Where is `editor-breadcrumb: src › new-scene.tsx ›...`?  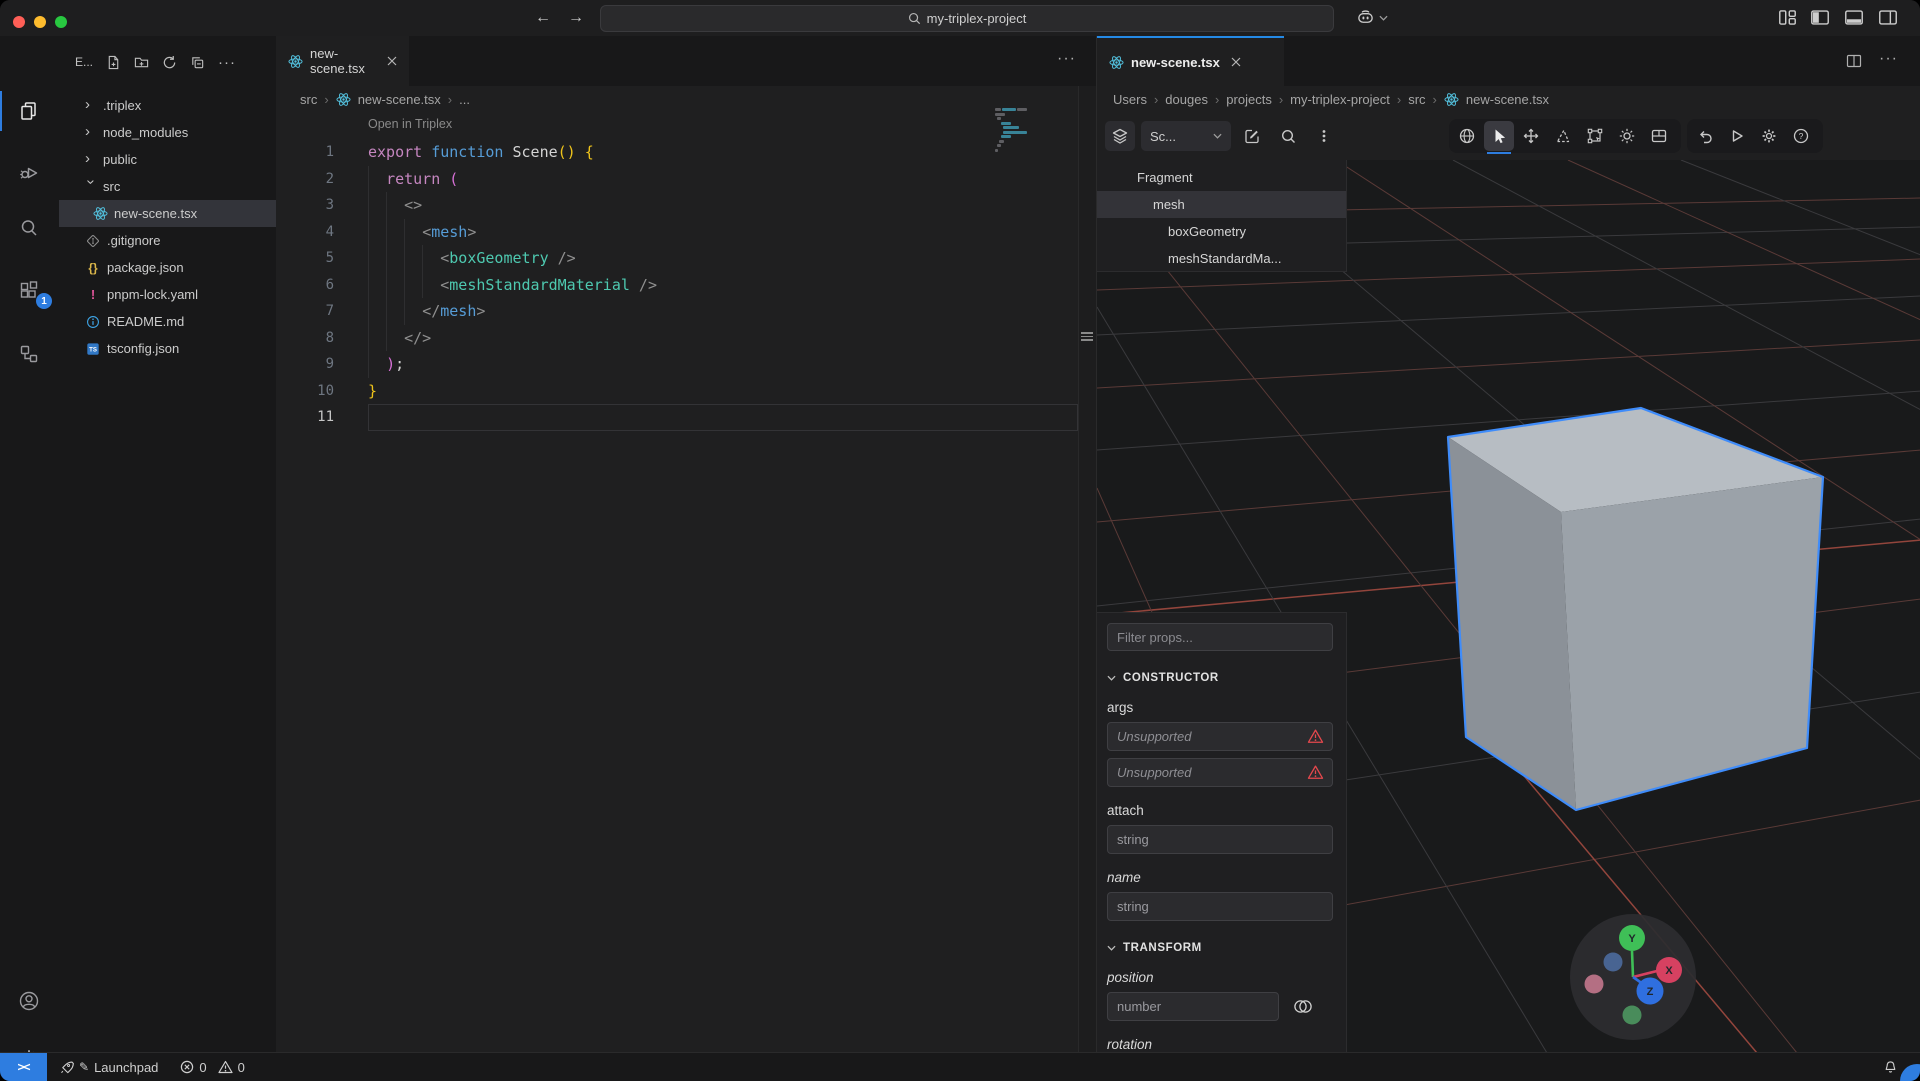 editor-breadcrumb: src › new-scene.tsx ›... is located at coordinates (686, 99).